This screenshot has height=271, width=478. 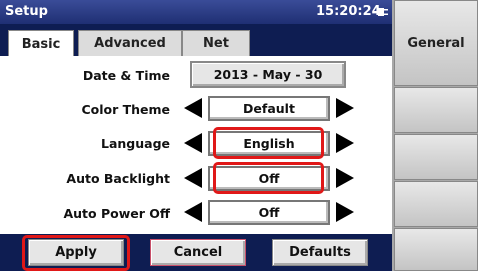 What do you see at coordinates (436, 43) in the screenshot?
I see `side-menu-general: General` at bounding box center [436, 43].